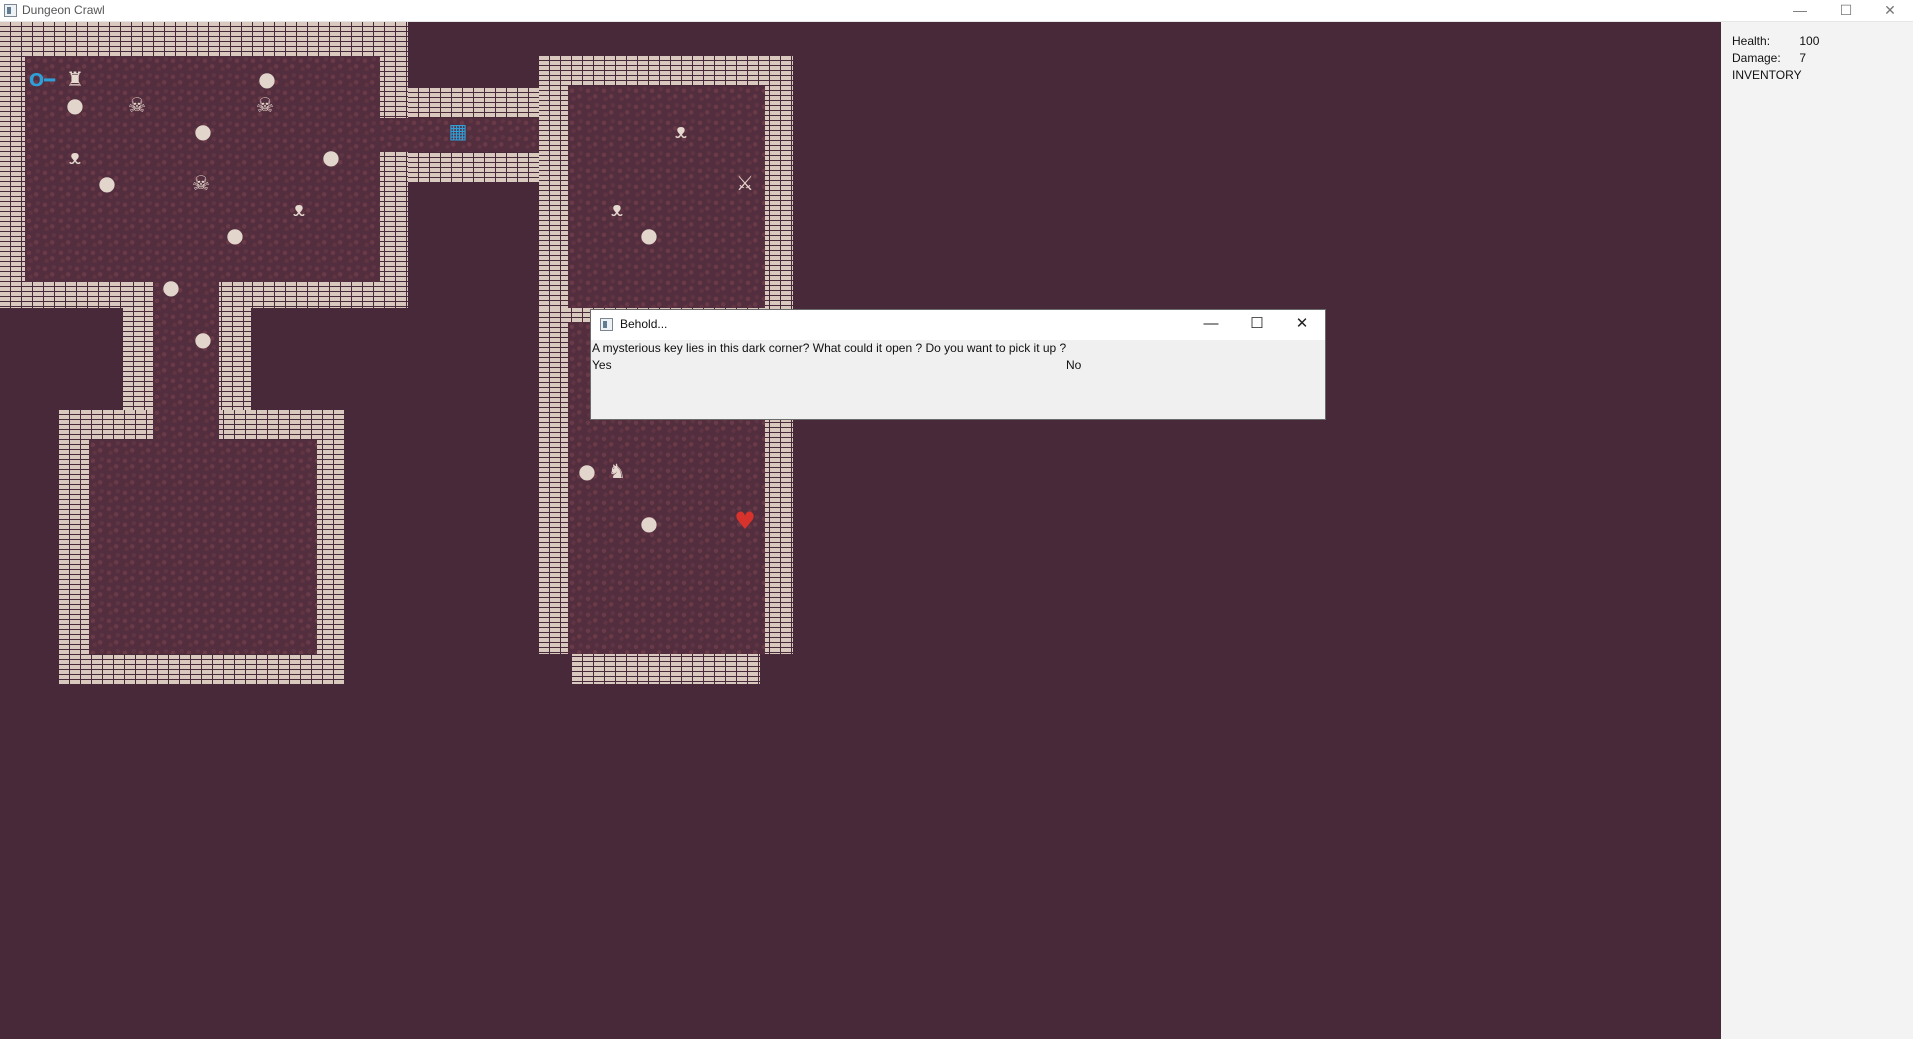 This screenshot has width=1913, height=1039. Describe the element at coordinates (956, 11) in the screenshot. I see `window-titlebar: Dungeon Crawl — ☐ ✕` at that location.